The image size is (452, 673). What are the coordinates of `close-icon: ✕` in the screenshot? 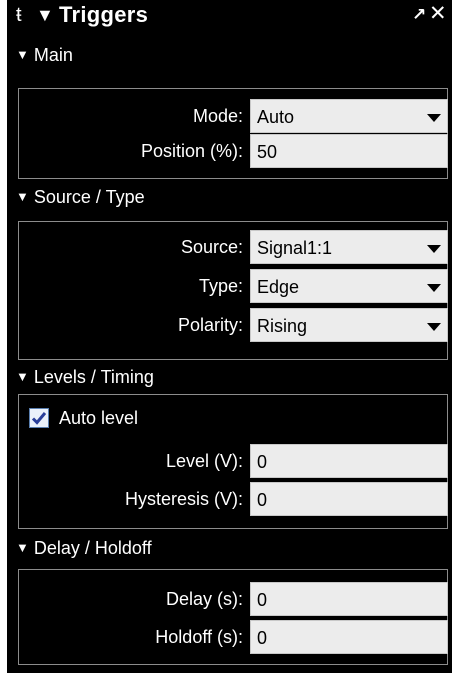 It's located at (438, 14).